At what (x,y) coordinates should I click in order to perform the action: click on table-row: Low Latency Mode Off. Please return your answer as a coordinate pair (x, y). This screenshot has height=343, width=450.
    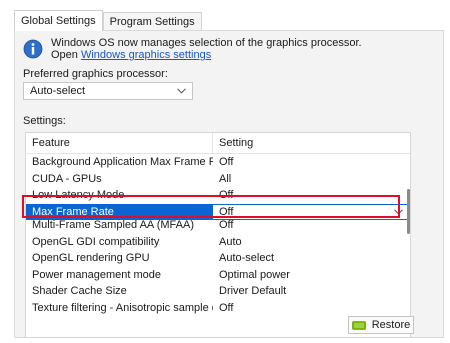
    Looking at the image, I should click on (218, 195).